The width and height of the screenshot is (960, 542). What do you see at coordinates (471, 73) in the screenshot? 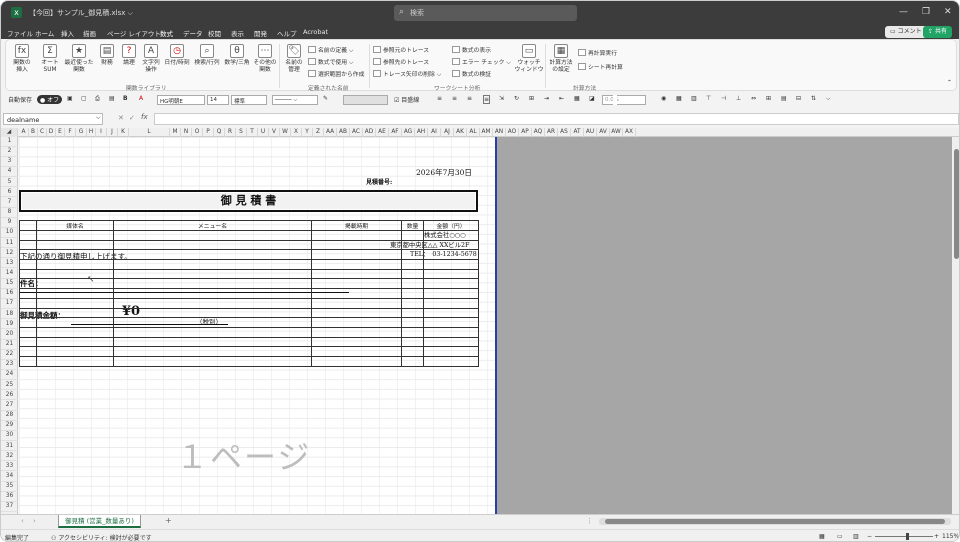
I see `evaluate-formula-button: 数式の検証` at bounding box center [471, 73].